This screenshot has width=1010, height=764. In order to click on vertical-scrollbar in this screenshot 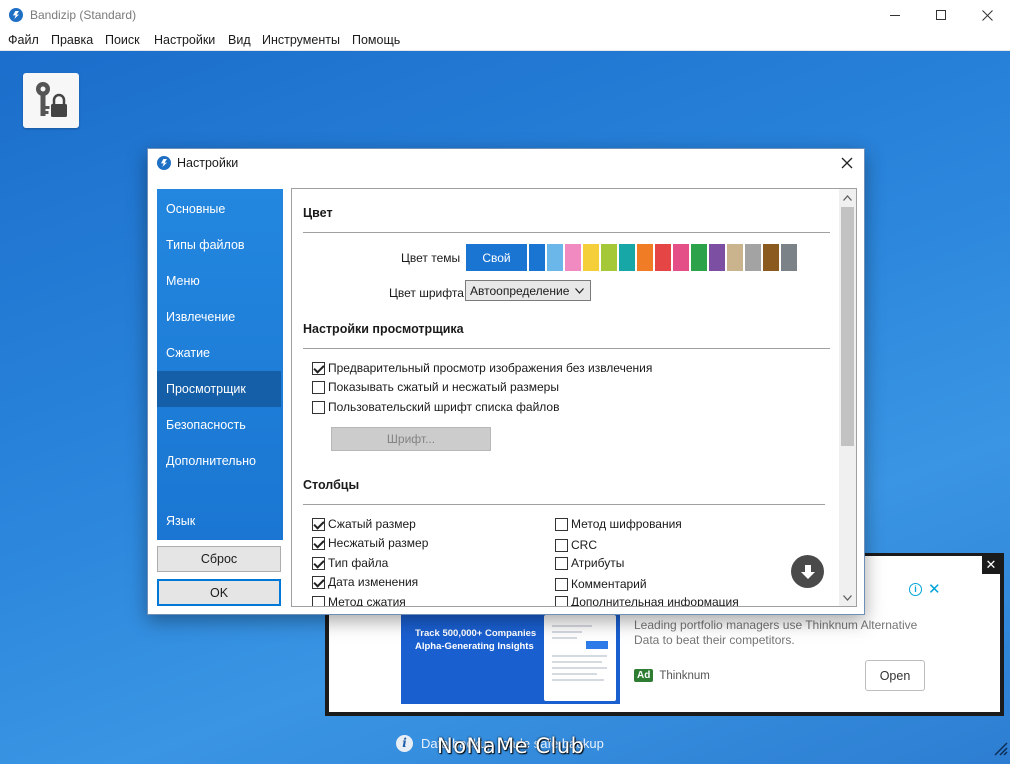, I will do `click(847, 397)`.